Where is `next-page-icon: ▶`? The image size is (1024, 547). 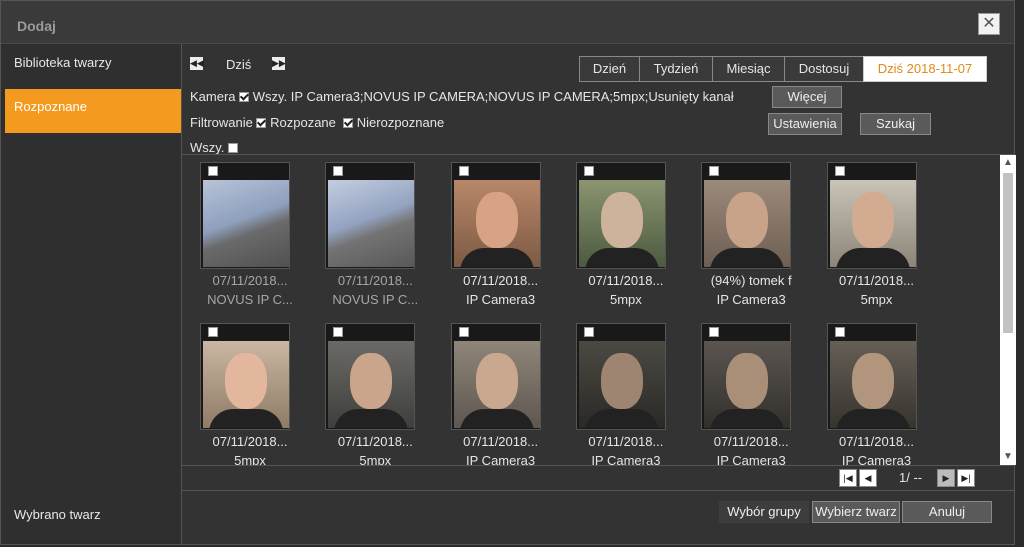 next-page-icon: ▶ is located at coordinates (946, 478).